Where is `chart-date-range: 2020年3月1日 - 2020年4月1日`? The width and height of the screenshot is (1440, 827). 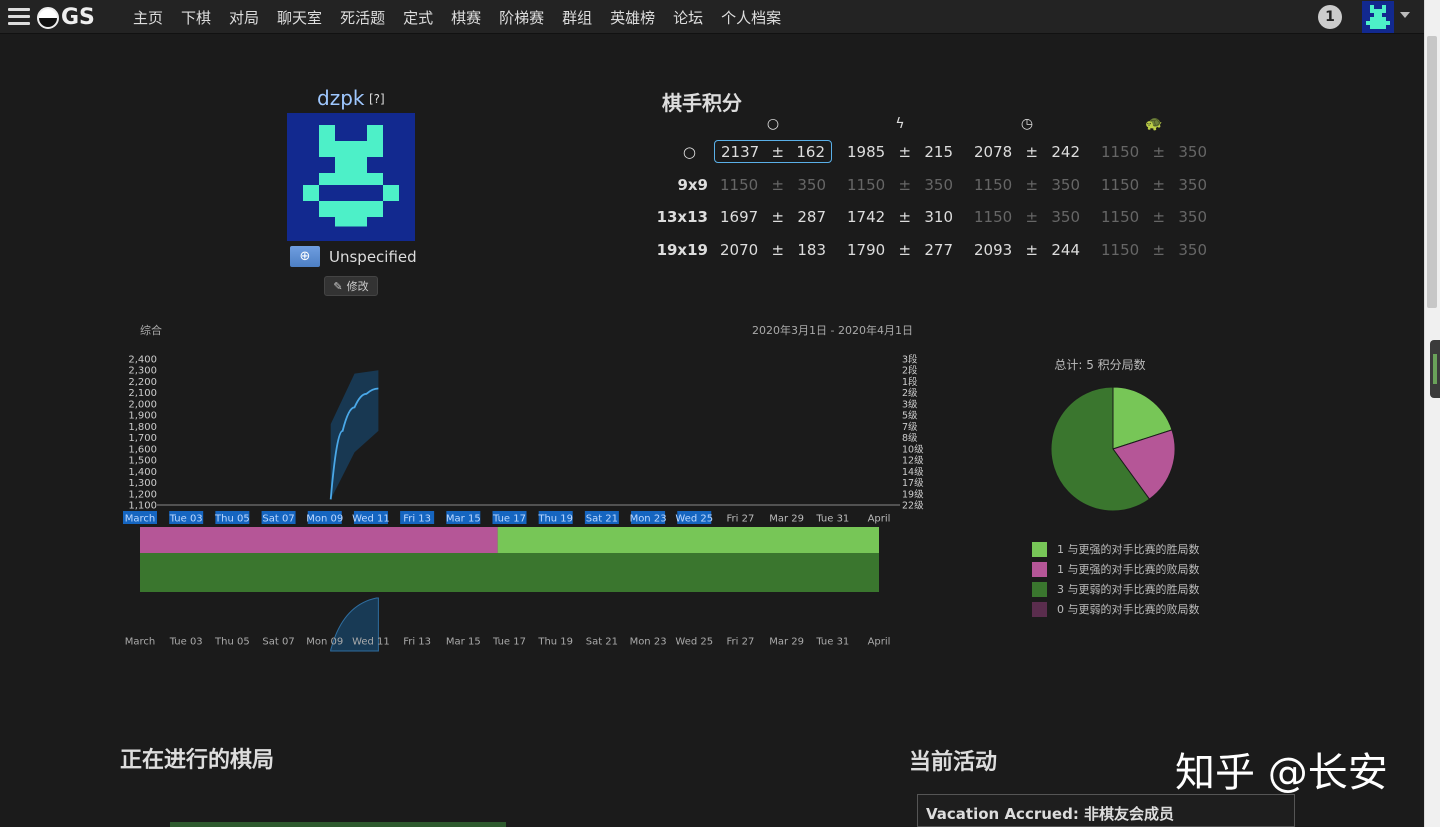 chart-date-range: 2020年3月1日 - 2020年4月1日 is located at coordinates (832, 330).